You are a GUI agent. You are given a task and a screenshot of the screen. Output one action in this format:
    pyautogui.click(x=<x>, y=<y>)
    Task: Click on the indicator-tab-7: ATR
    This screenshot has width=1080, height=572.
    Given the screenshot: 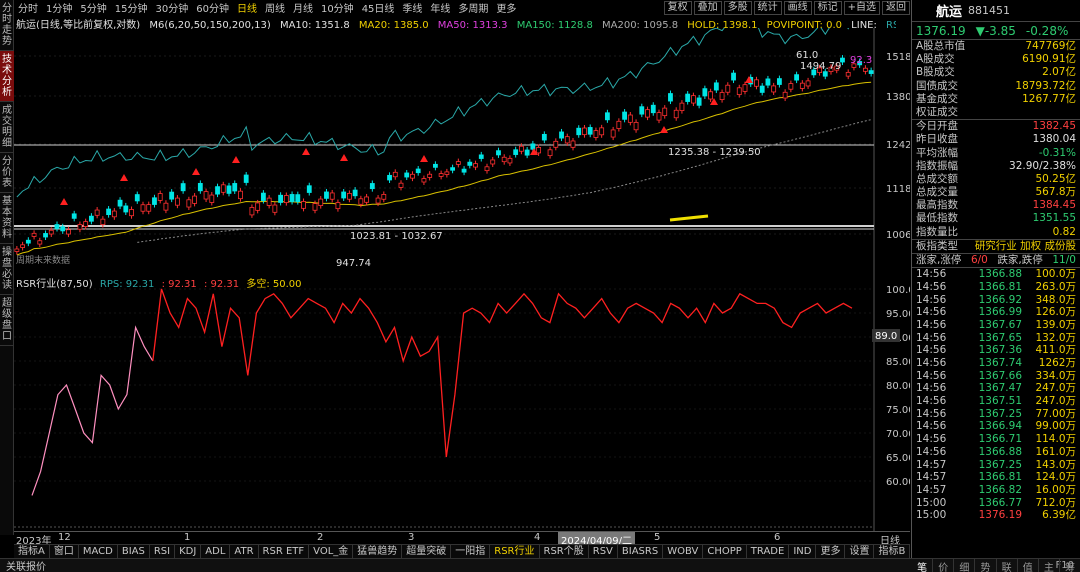 What is the action you would take?
    pyautogui.click(x=244, y=551)
    